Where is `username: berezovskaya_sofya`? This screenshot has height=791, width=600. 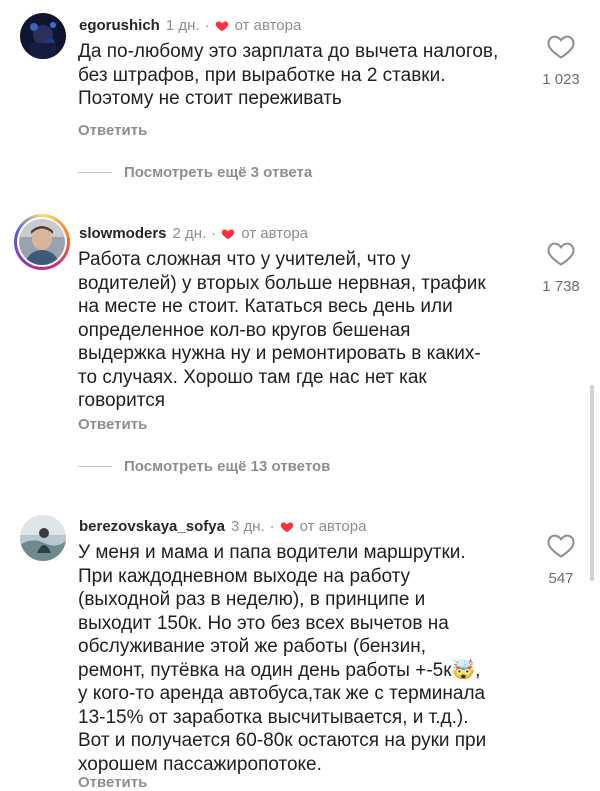
username: berezovskaya_sofya is located at coordinates (152, 526).